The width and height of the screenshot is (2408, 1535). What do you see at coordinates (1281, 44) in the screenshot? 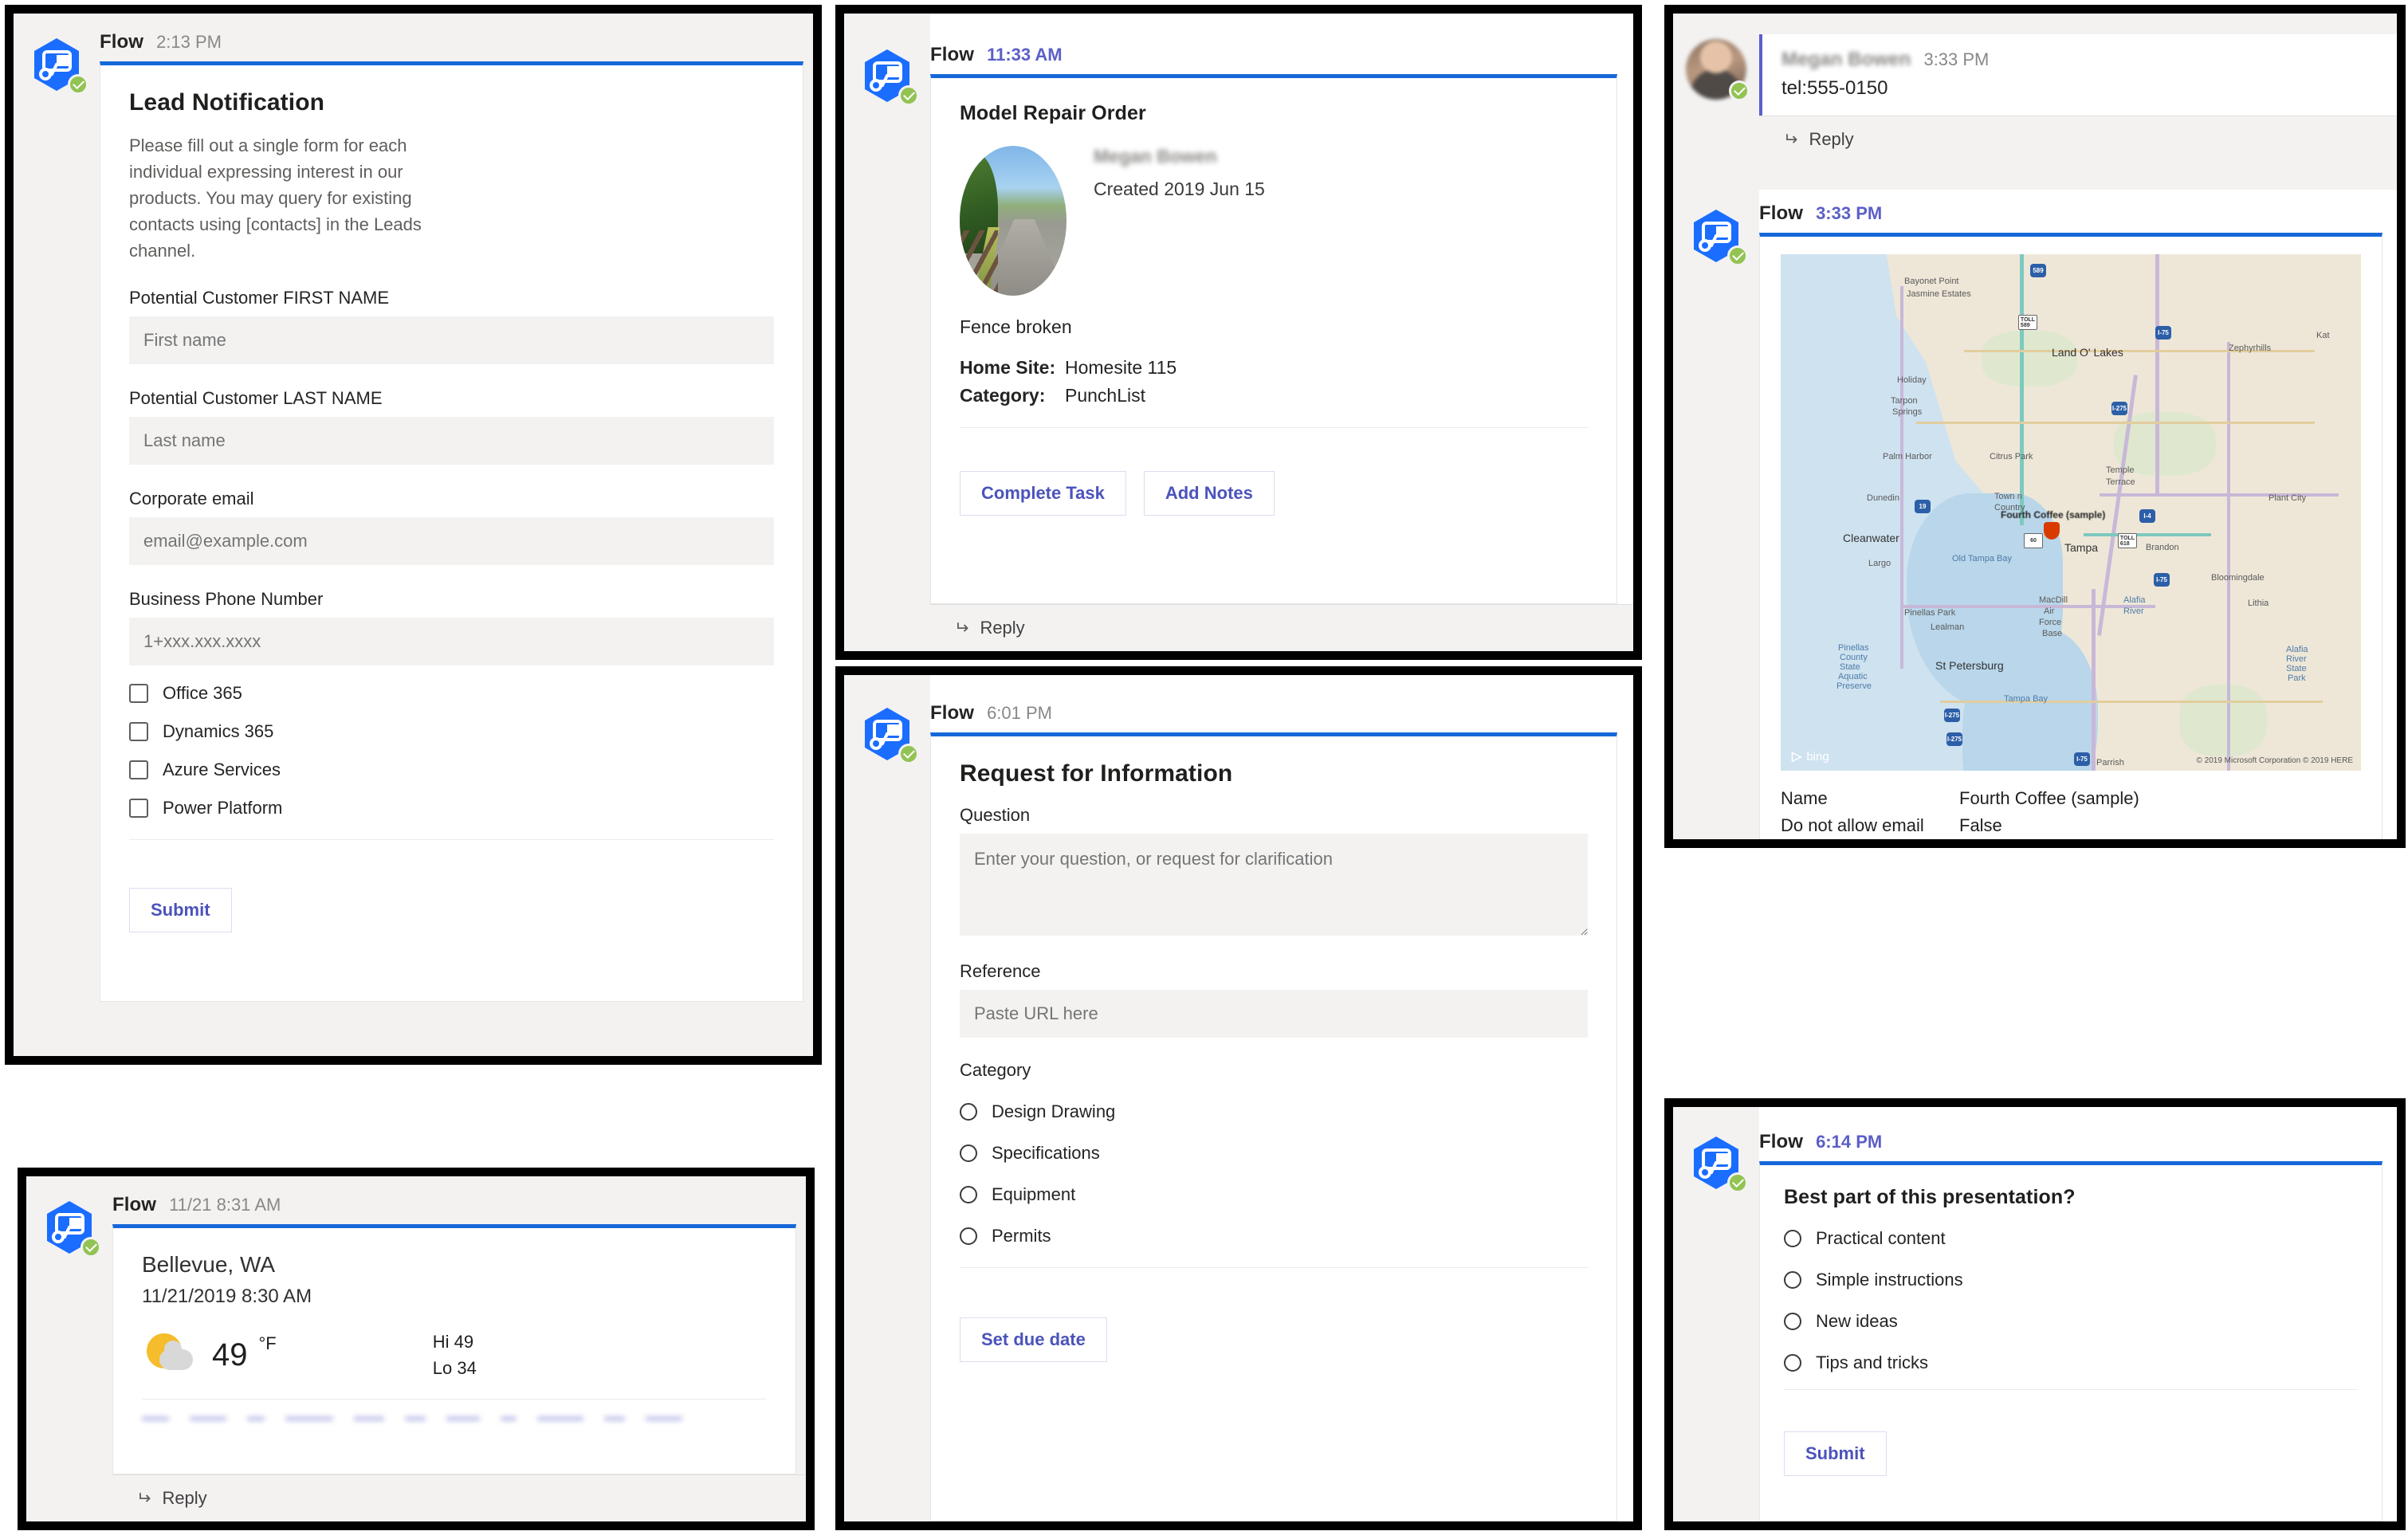
I see `card-header: Flow 11:33 AM` at bounding box center [1281, 44].